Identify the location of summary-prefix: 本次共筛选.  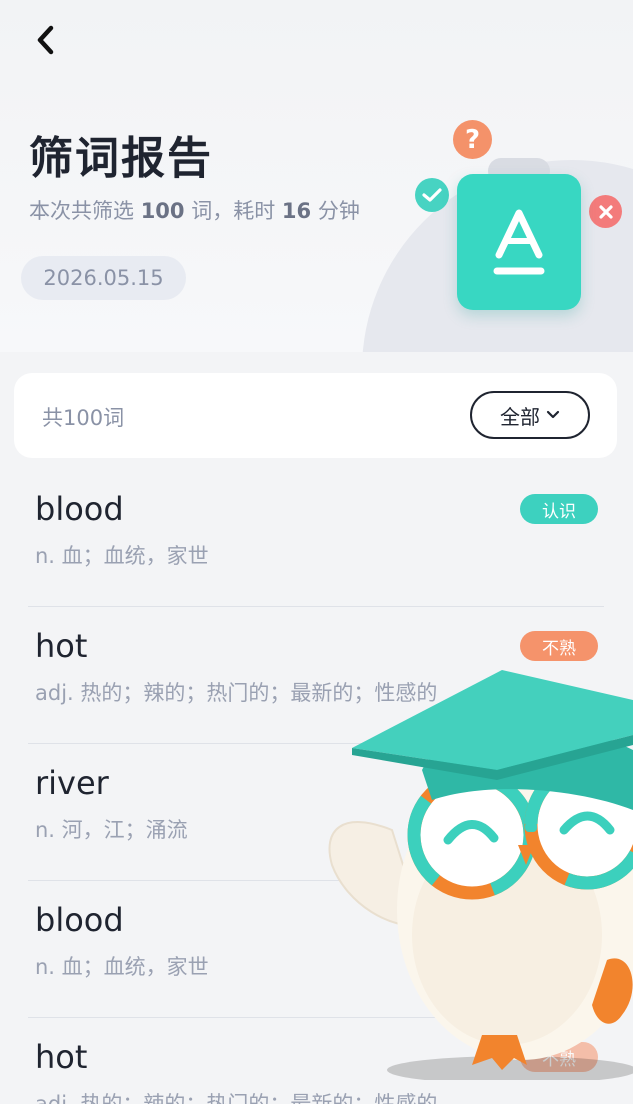
(81, 211).